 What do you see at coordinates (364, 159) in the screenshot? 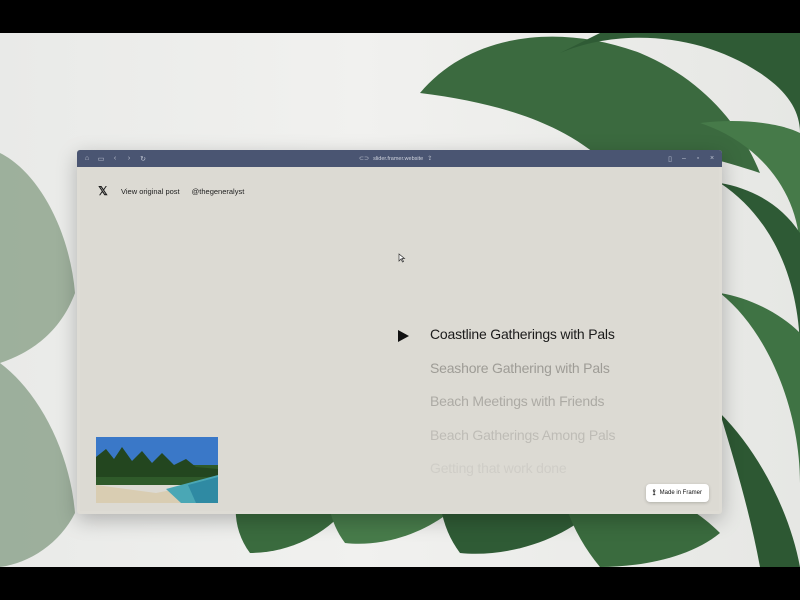
I see `url-lock-icon: ⊂⊃` at bounding box center [364, 159].